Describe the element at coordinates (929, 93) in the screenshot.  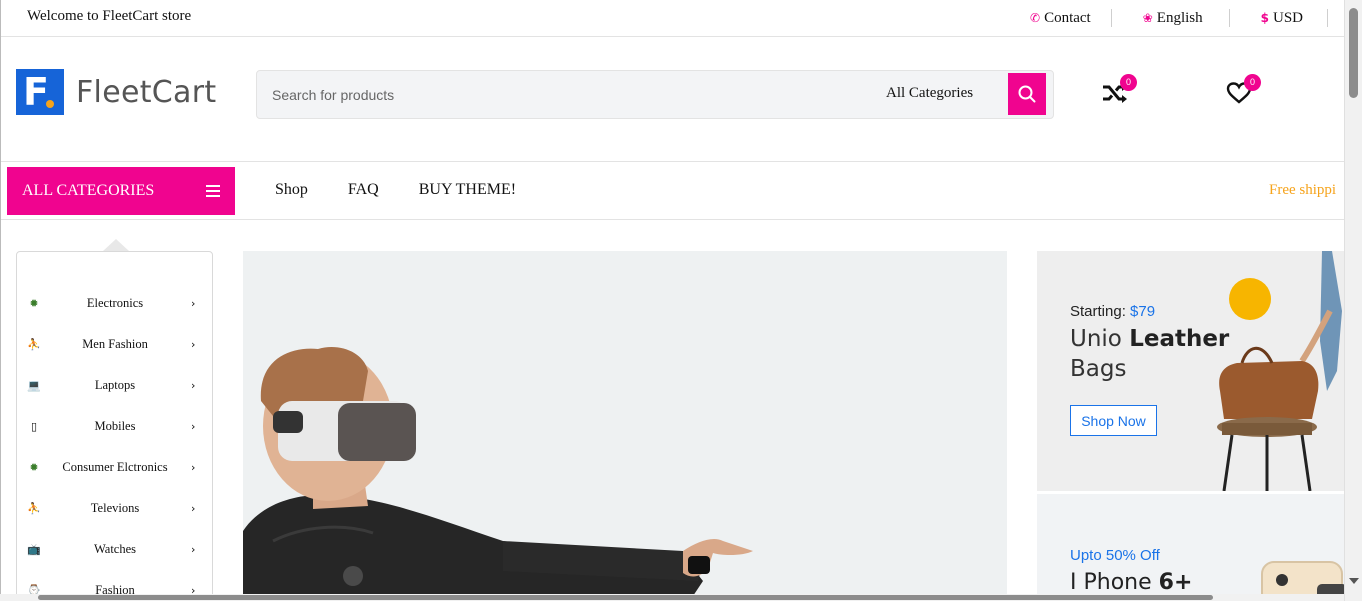
I see `category-select: All Categories` at that location.